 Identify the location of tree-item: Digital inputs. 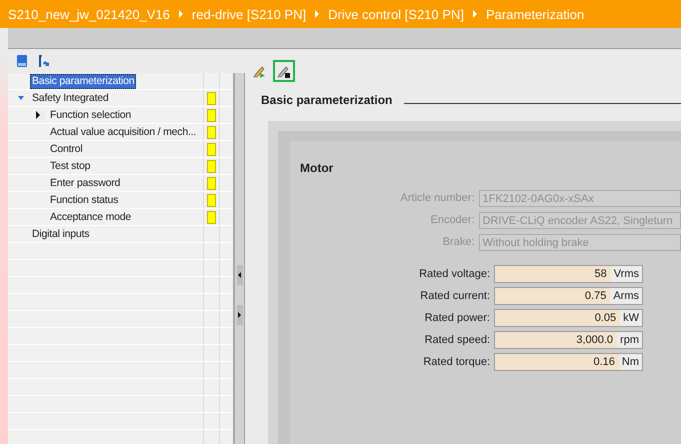
(61, 234).